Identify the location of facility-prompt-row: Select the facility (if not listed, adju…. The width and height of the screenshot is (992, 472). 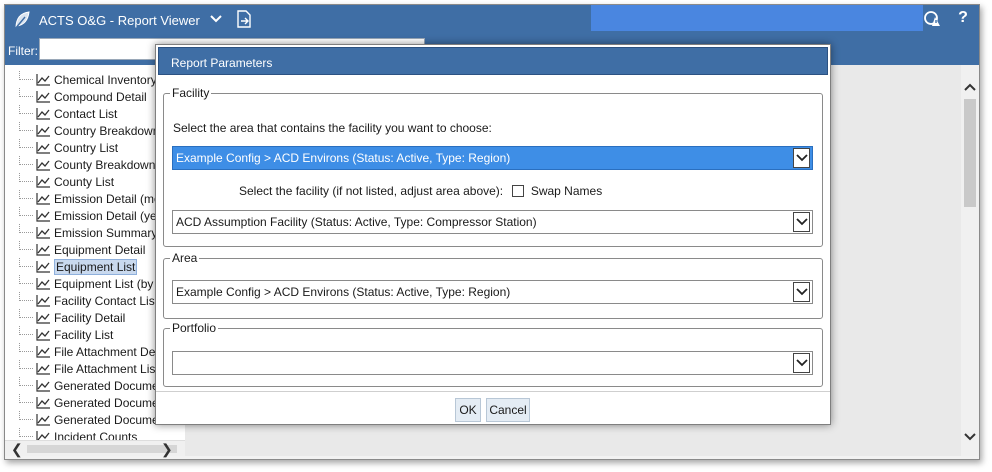
(420, 191).